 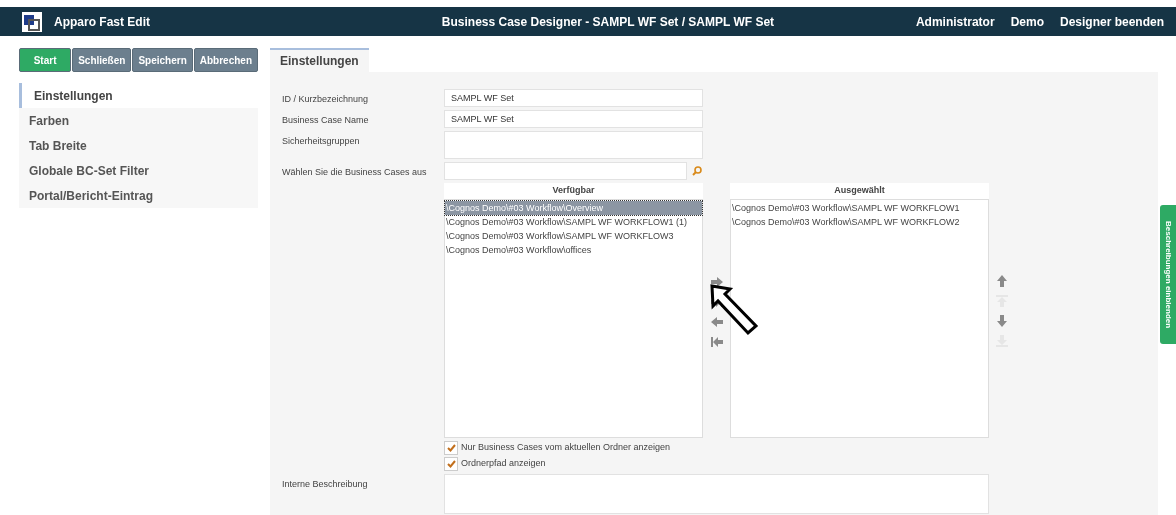 I want to click on sidebar-item: Tab Breite, so click(x=138, y=145).